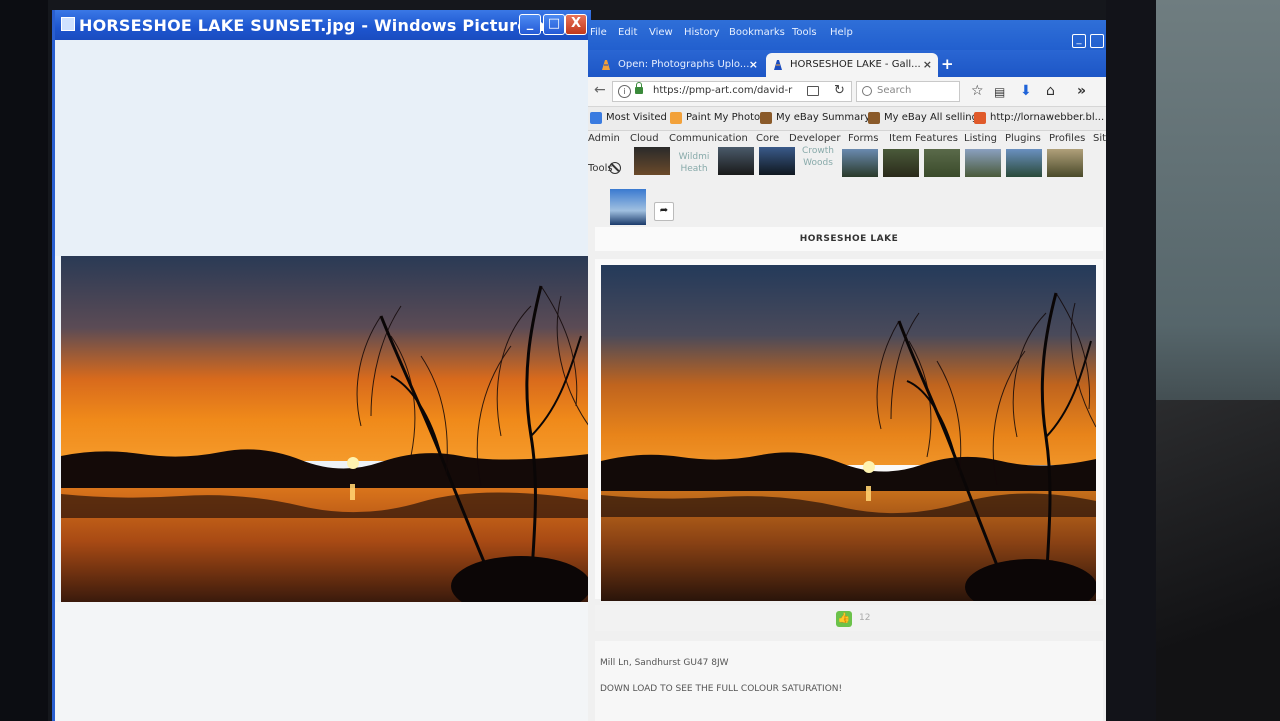 The image size is (1280, 721). What do you see at coordinates (1217, 560) in the screenshot?
I see `room-shadow` at bounding box center [1217, 560].